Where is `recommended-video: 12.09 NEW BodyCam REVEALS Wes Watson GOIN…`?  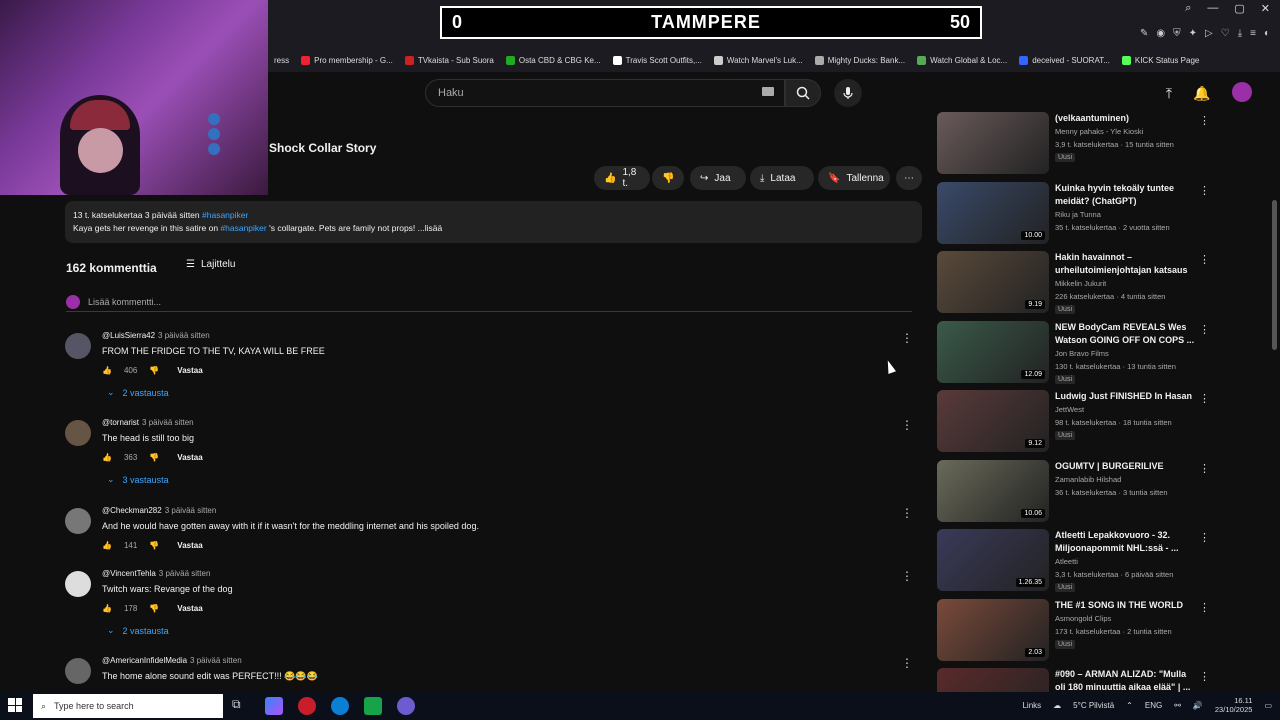
recommended-video: 12.09 NEW BodyCam REVEALS Wes Watson GOIN… is located at coordinates (1102, 352).